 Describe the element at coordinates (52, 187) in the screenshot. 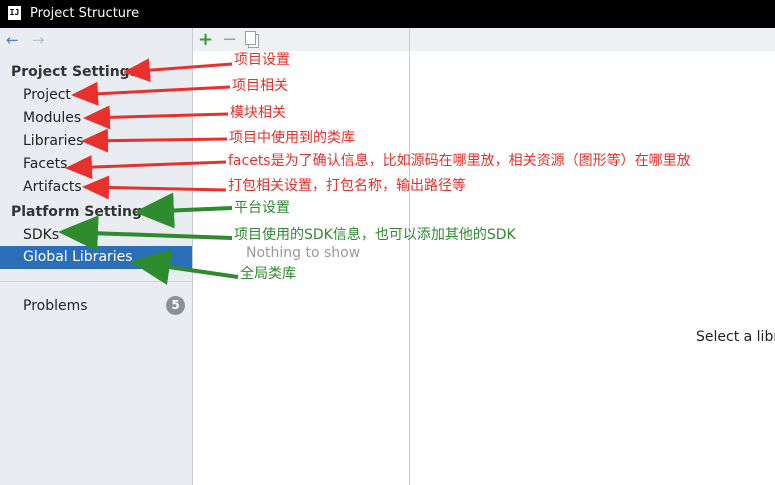

I see `sidebar-item-artifacts: Artifacts` at that location.